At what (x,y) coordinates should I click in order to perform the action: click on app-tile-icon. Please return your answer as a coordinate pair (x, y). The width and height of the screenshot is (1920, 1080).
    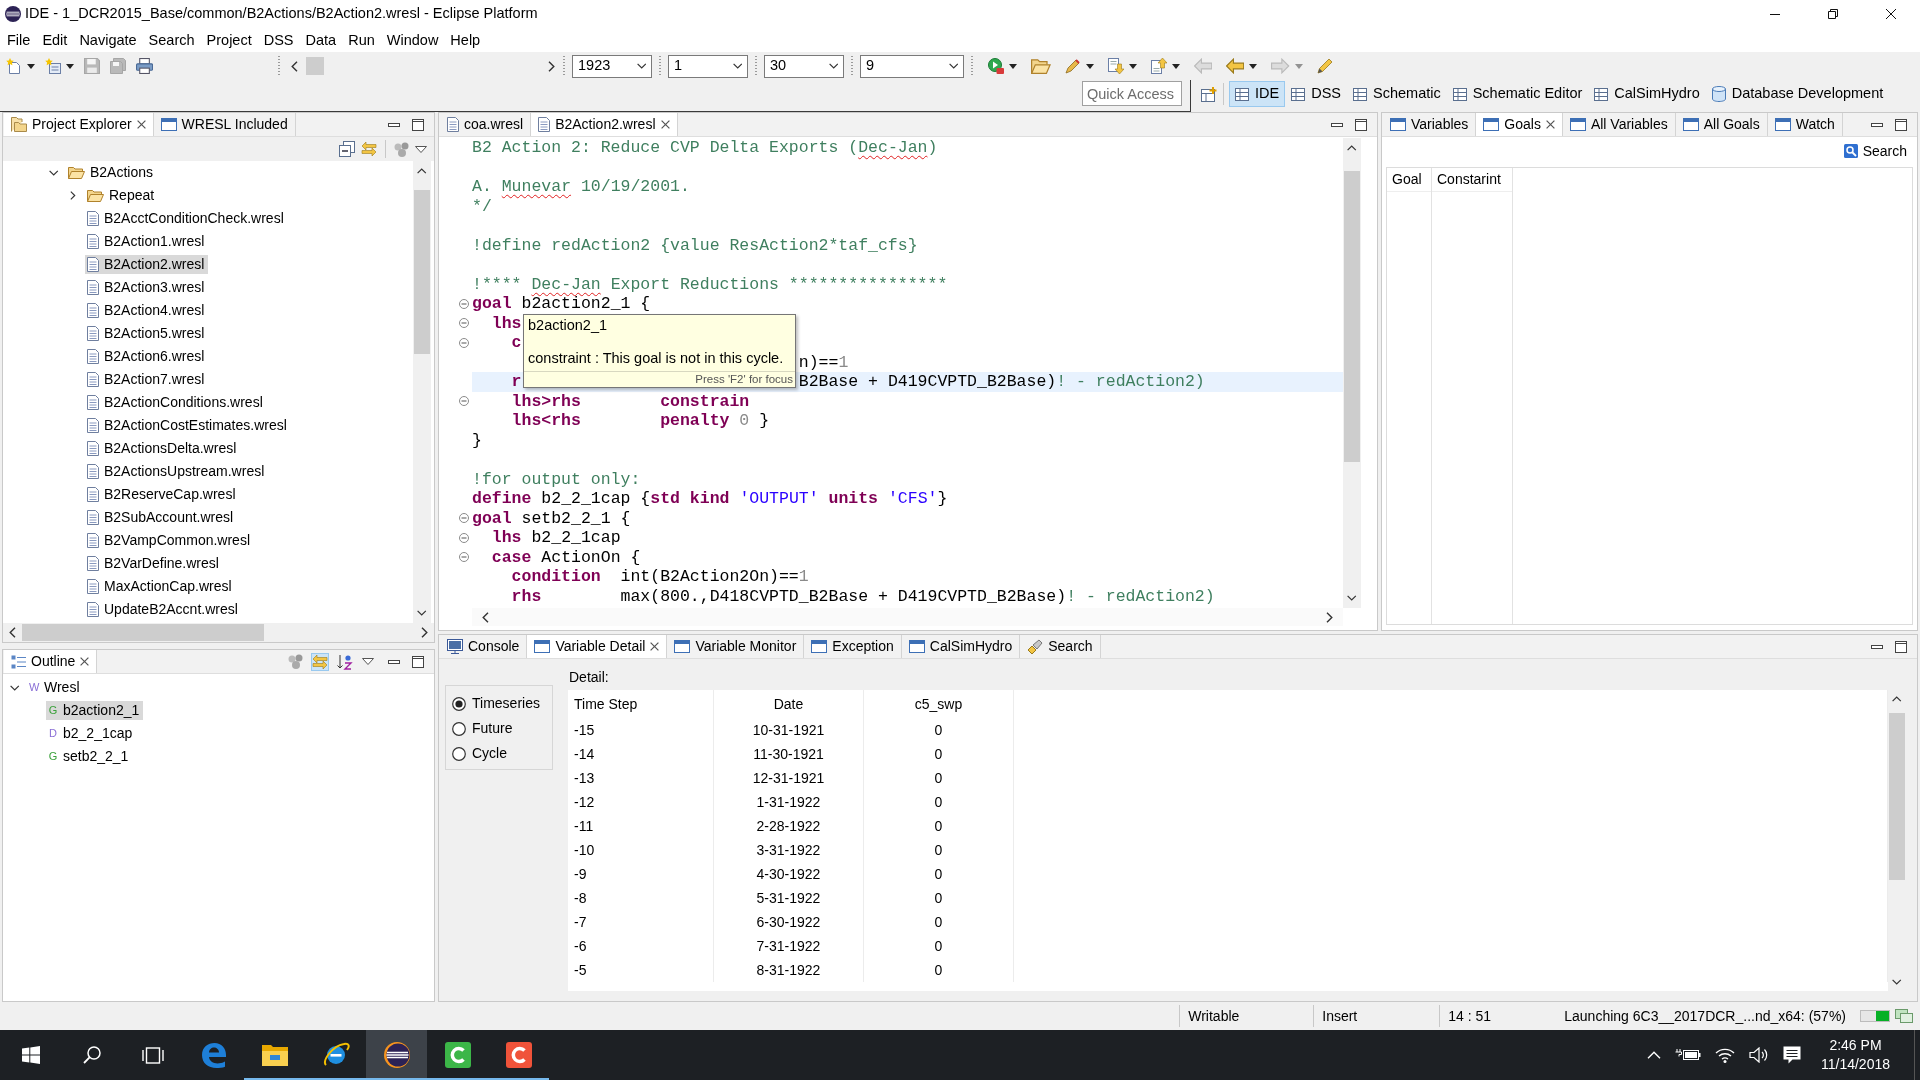
    Looking at the image, I should click on (518, 1055).